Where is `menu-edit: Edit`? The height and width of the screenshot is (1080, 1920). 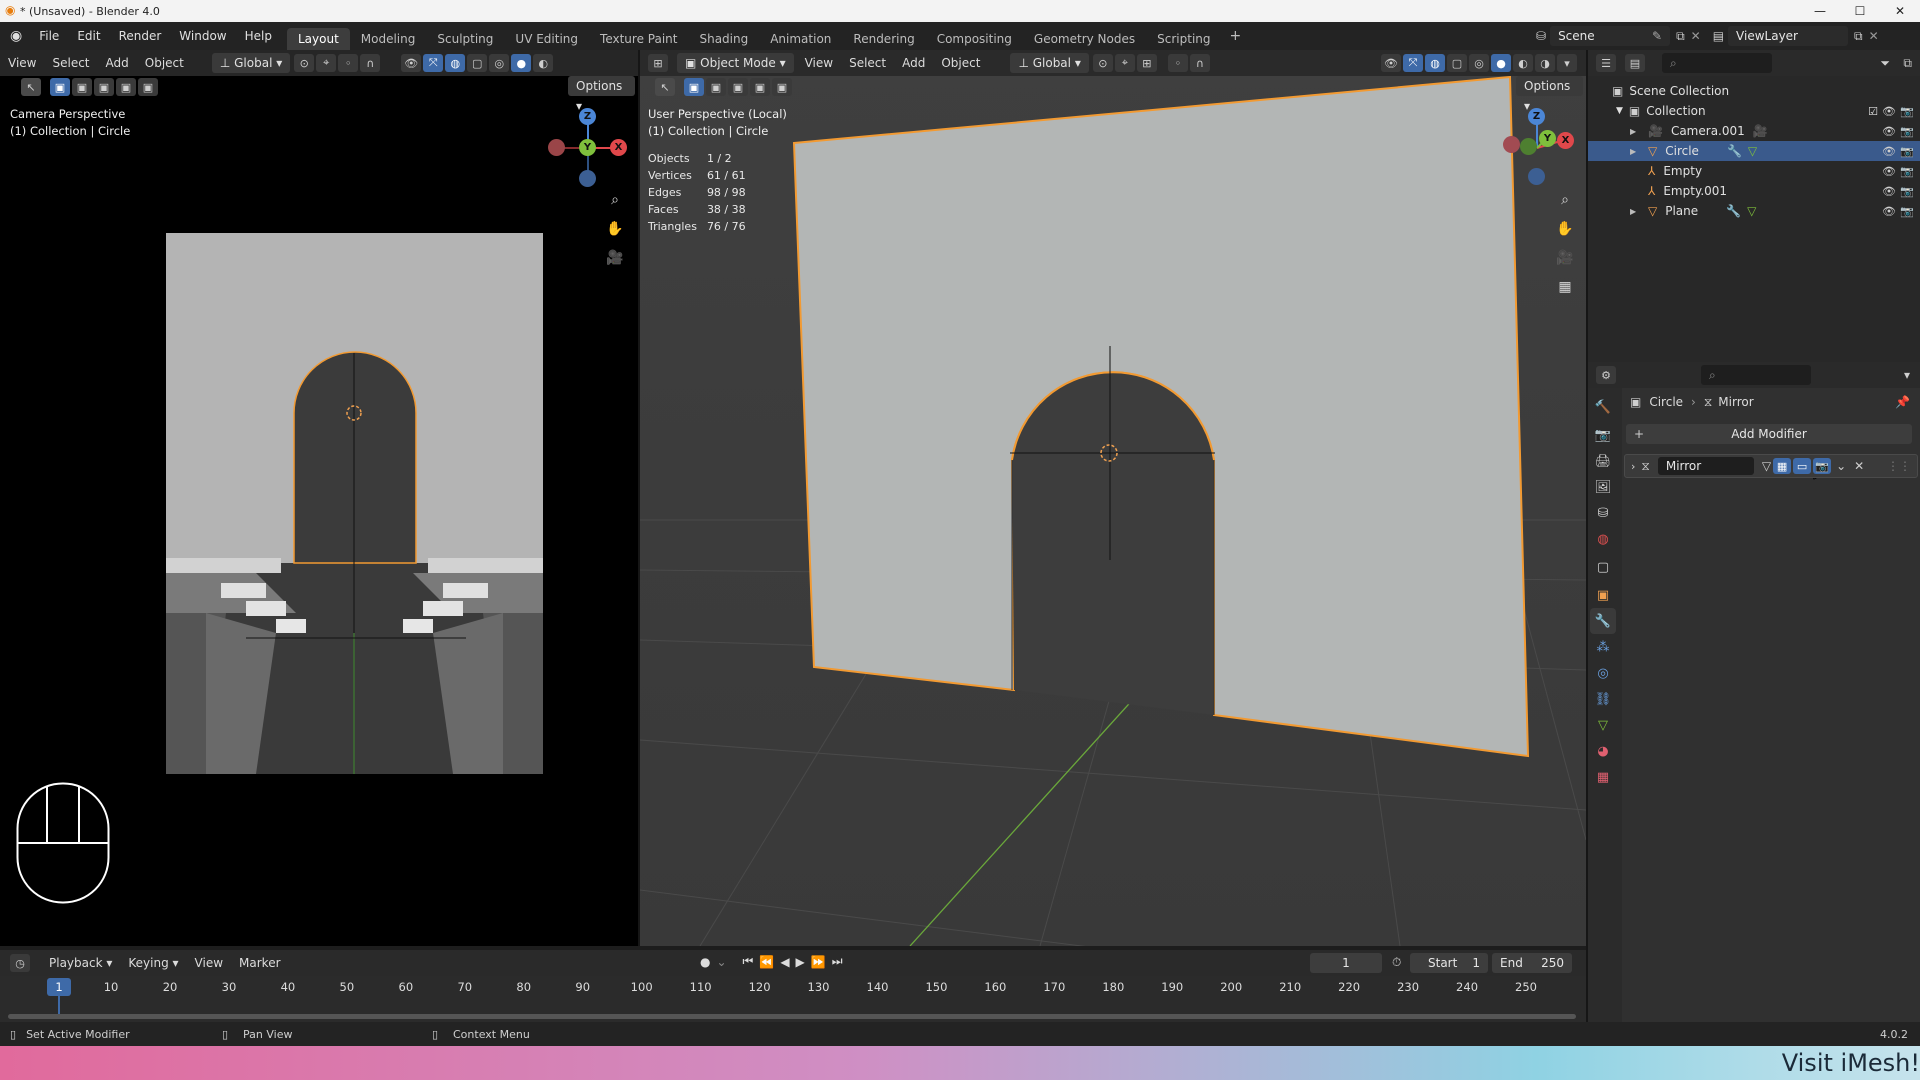
menu-edit: Edit is located at coordinates (88, 36).